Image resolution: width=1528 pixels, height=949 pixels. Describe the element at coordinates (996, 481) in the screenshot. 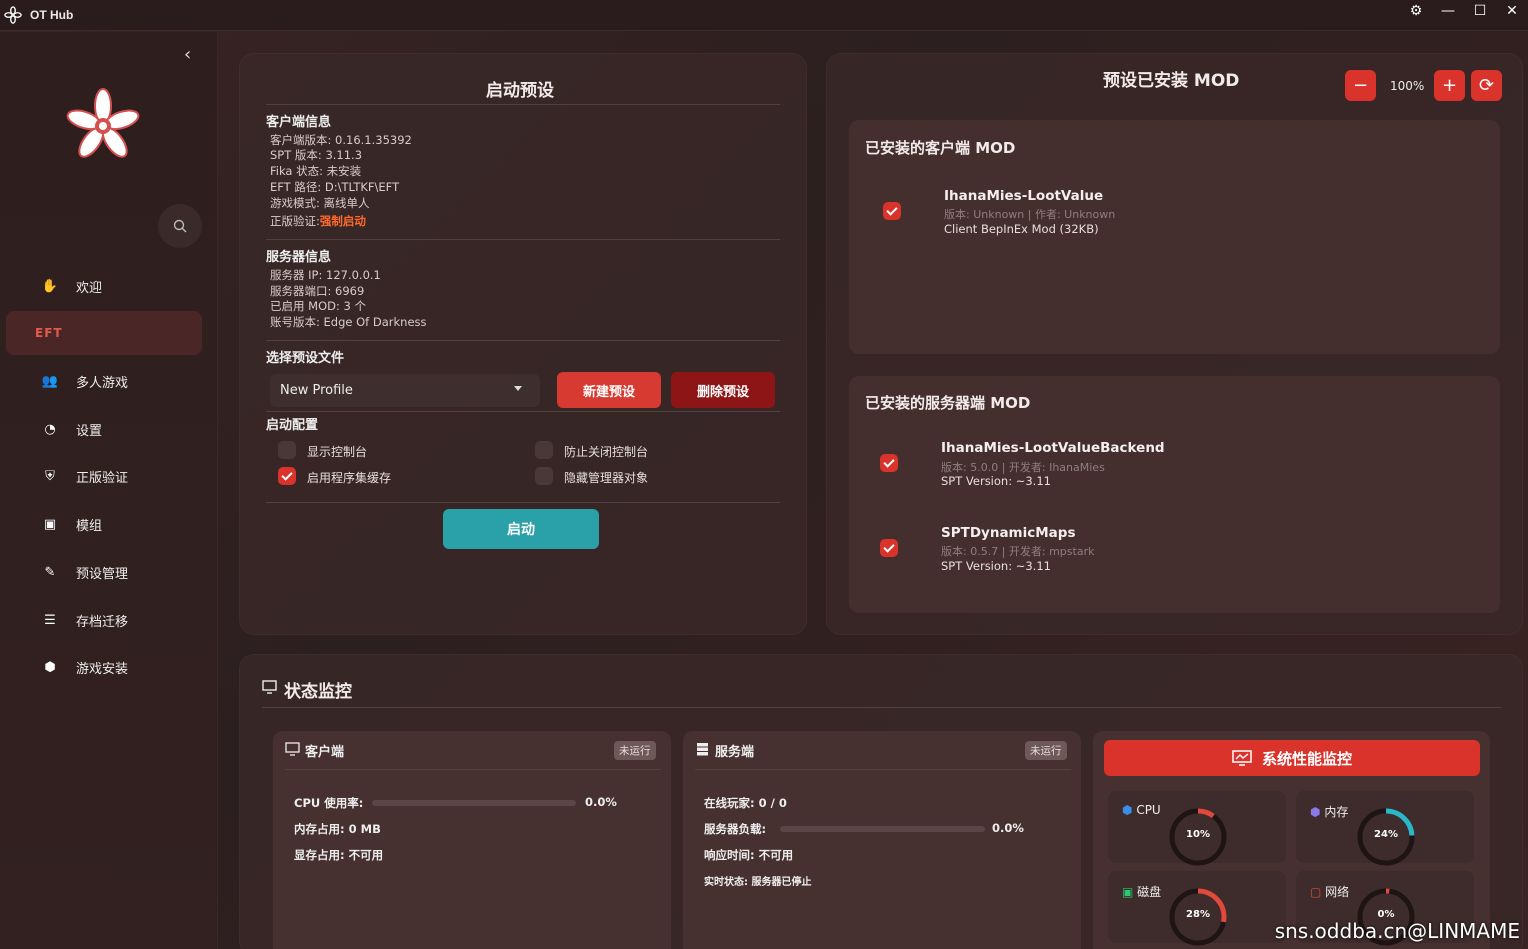

I see `server-mod-desc: SPT Version: ~3.11` at that location.